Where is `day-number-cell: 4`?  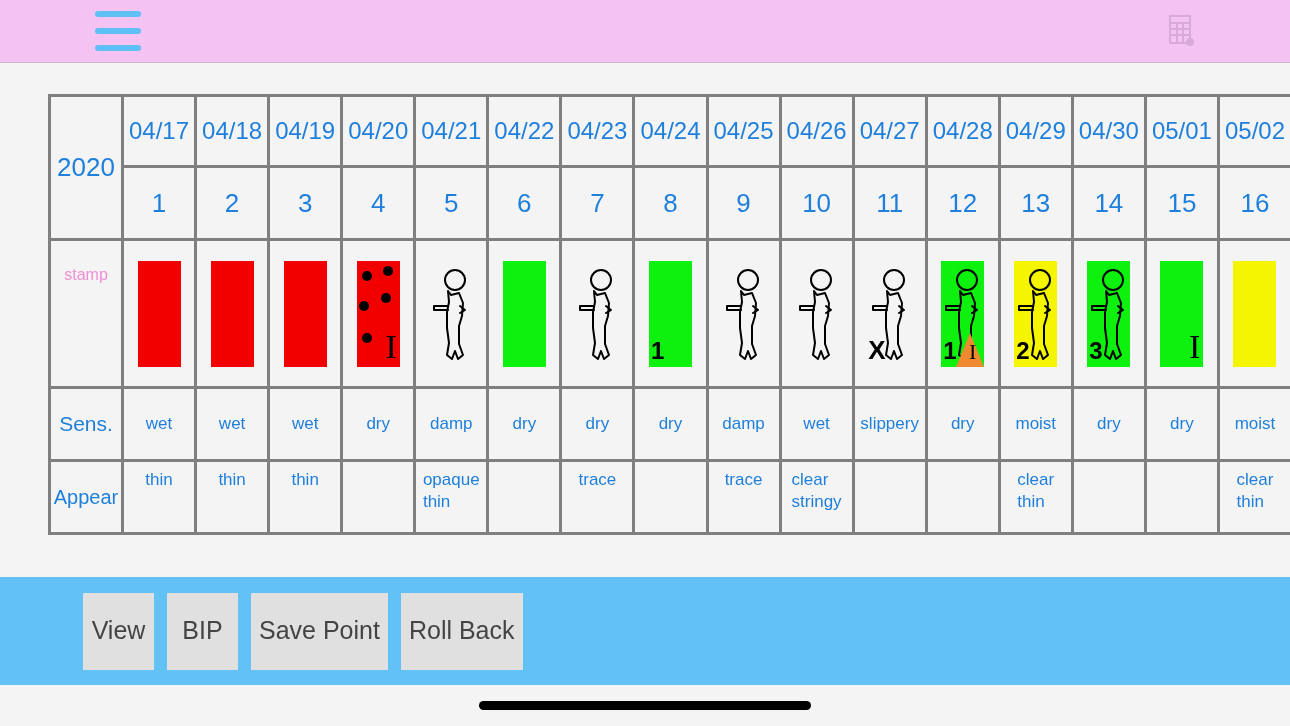
day-number-cell: 4 is located at coordinates (378, 203).